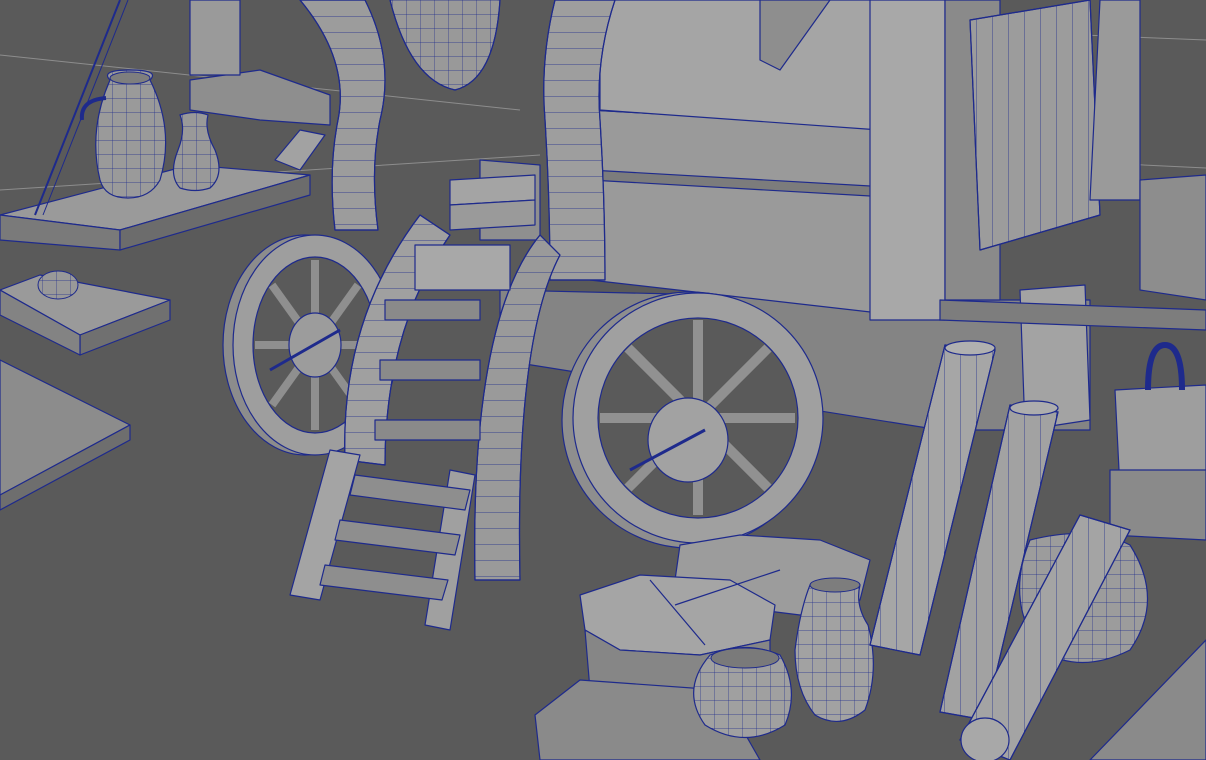 The width and height of the screenshot is (1206, 760). I want to click on wagon-wheel-right, so click(692, 420).